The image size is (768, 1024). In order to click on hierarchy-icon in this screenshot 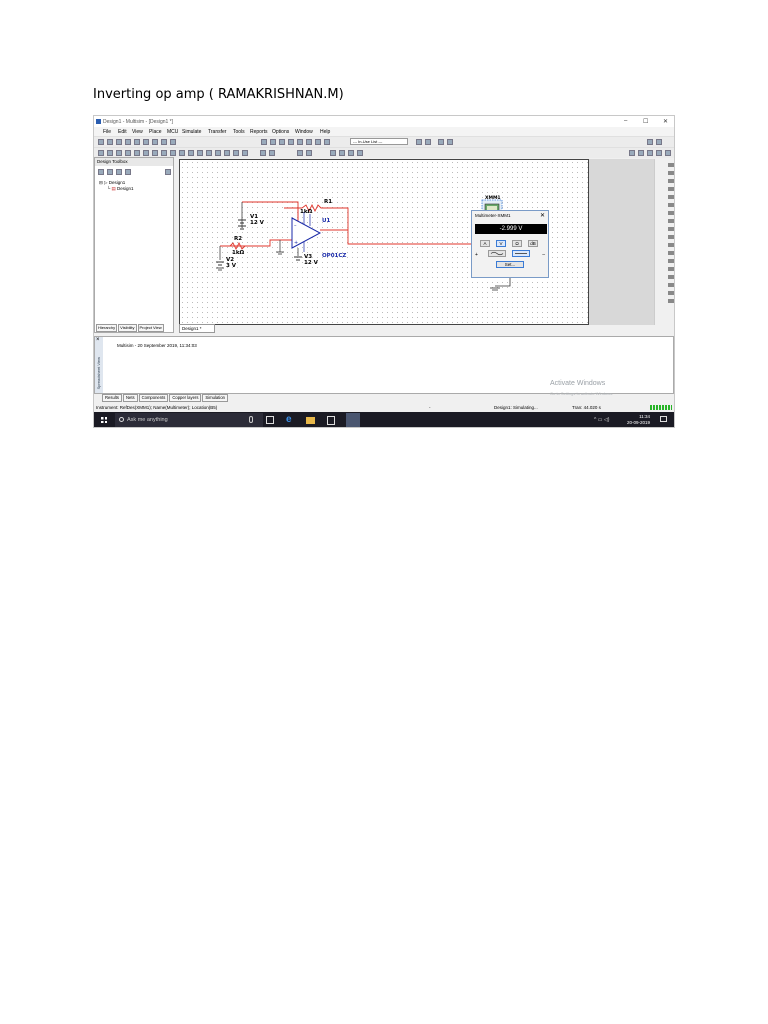, I will do `click(245, 153)`.